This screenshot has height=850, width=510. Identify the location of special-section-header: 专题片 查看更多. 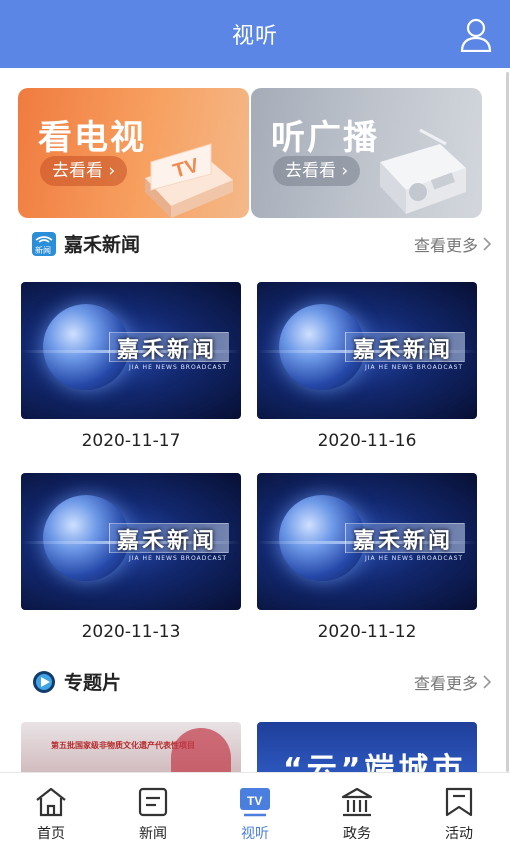
(255, 682).